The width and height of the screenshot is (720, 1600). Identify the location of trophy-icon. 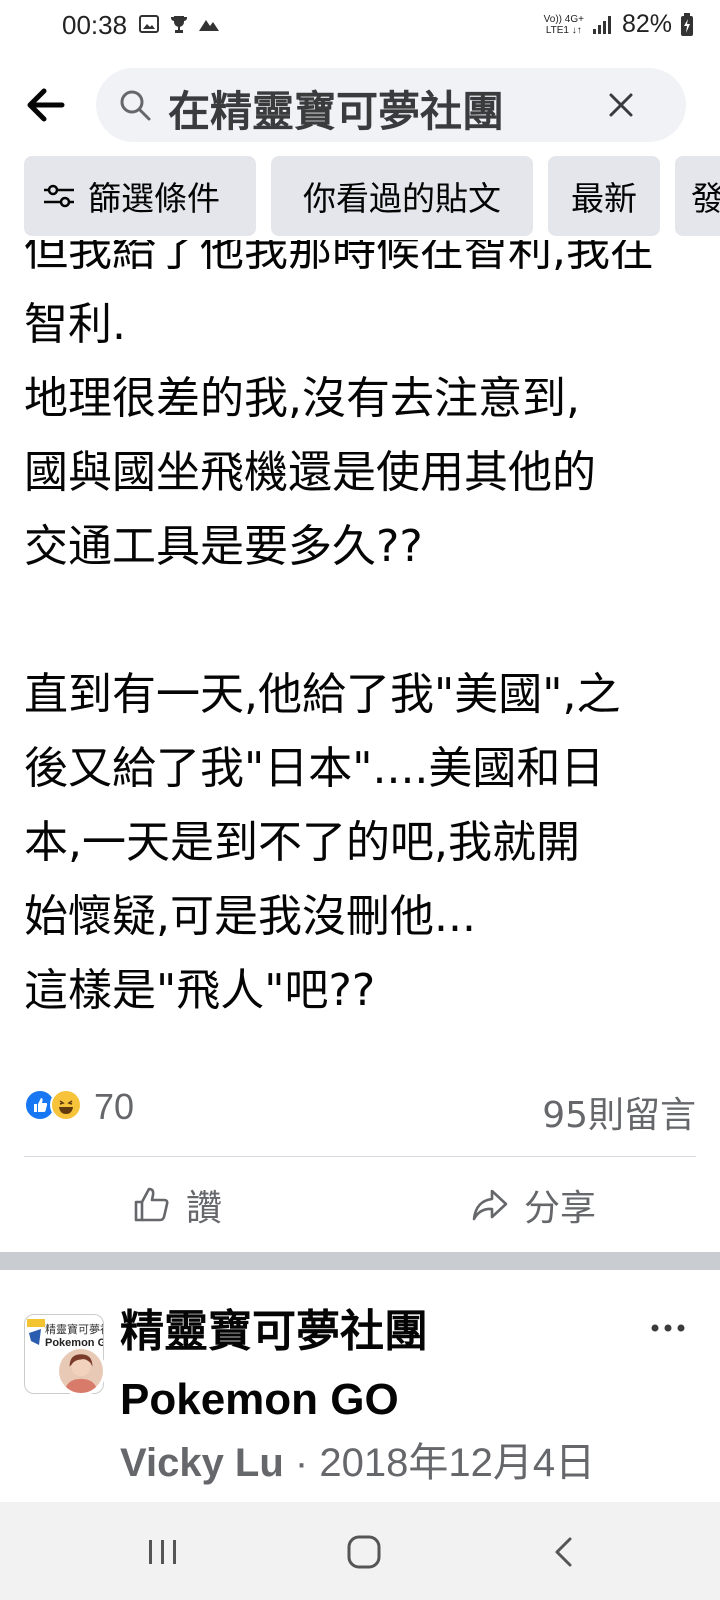
(179, 24).